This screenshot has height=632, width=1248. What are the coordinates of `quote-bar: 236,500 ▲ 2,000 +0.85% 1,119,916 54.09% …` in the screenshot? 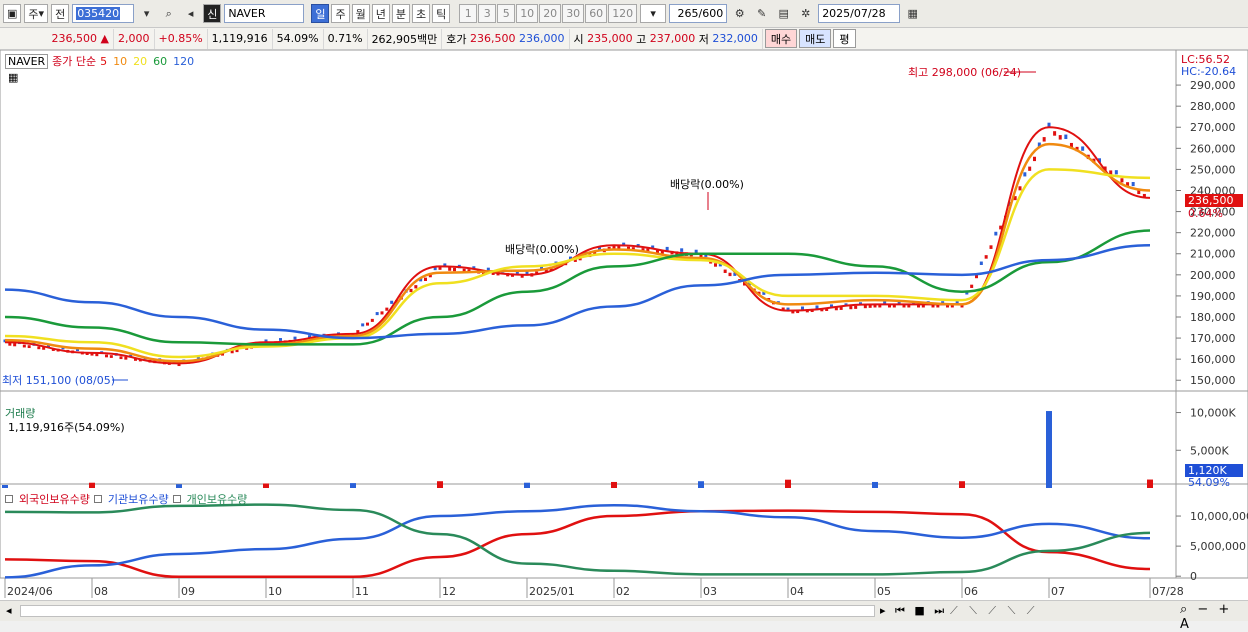 It's located at (624, 39).